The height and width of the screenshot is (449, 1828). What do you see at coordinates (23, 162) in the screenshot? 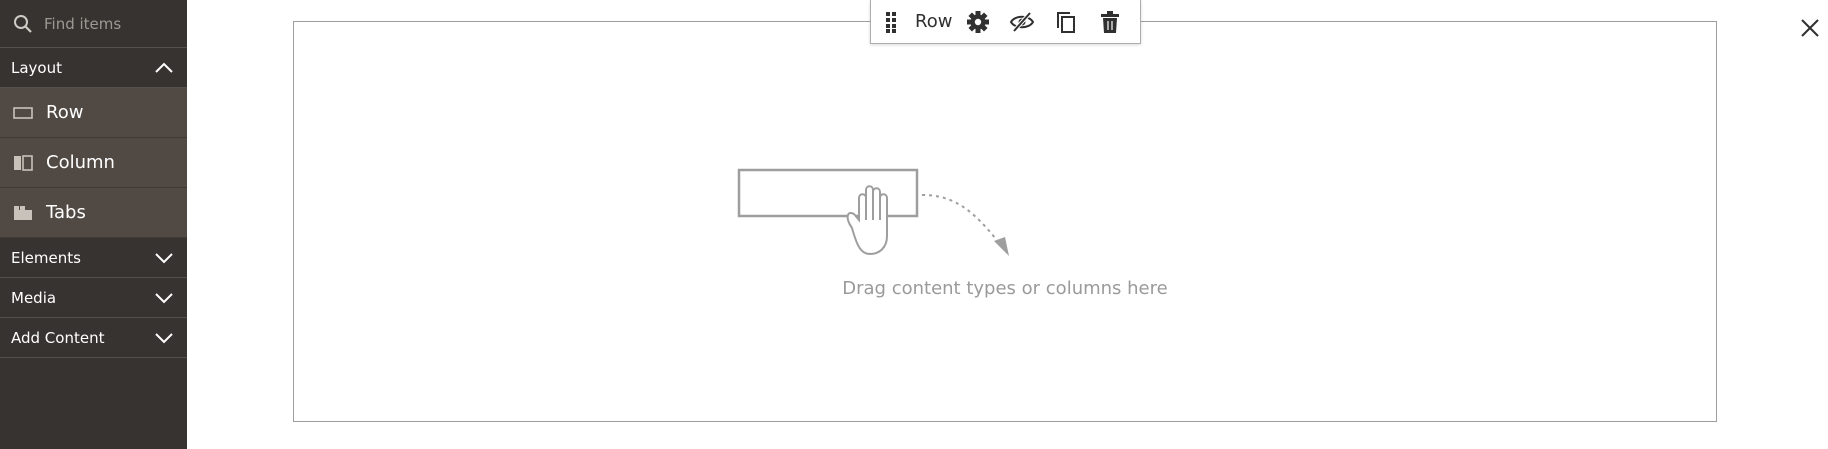
I see `column-icon` at bounding box center [23, 162].